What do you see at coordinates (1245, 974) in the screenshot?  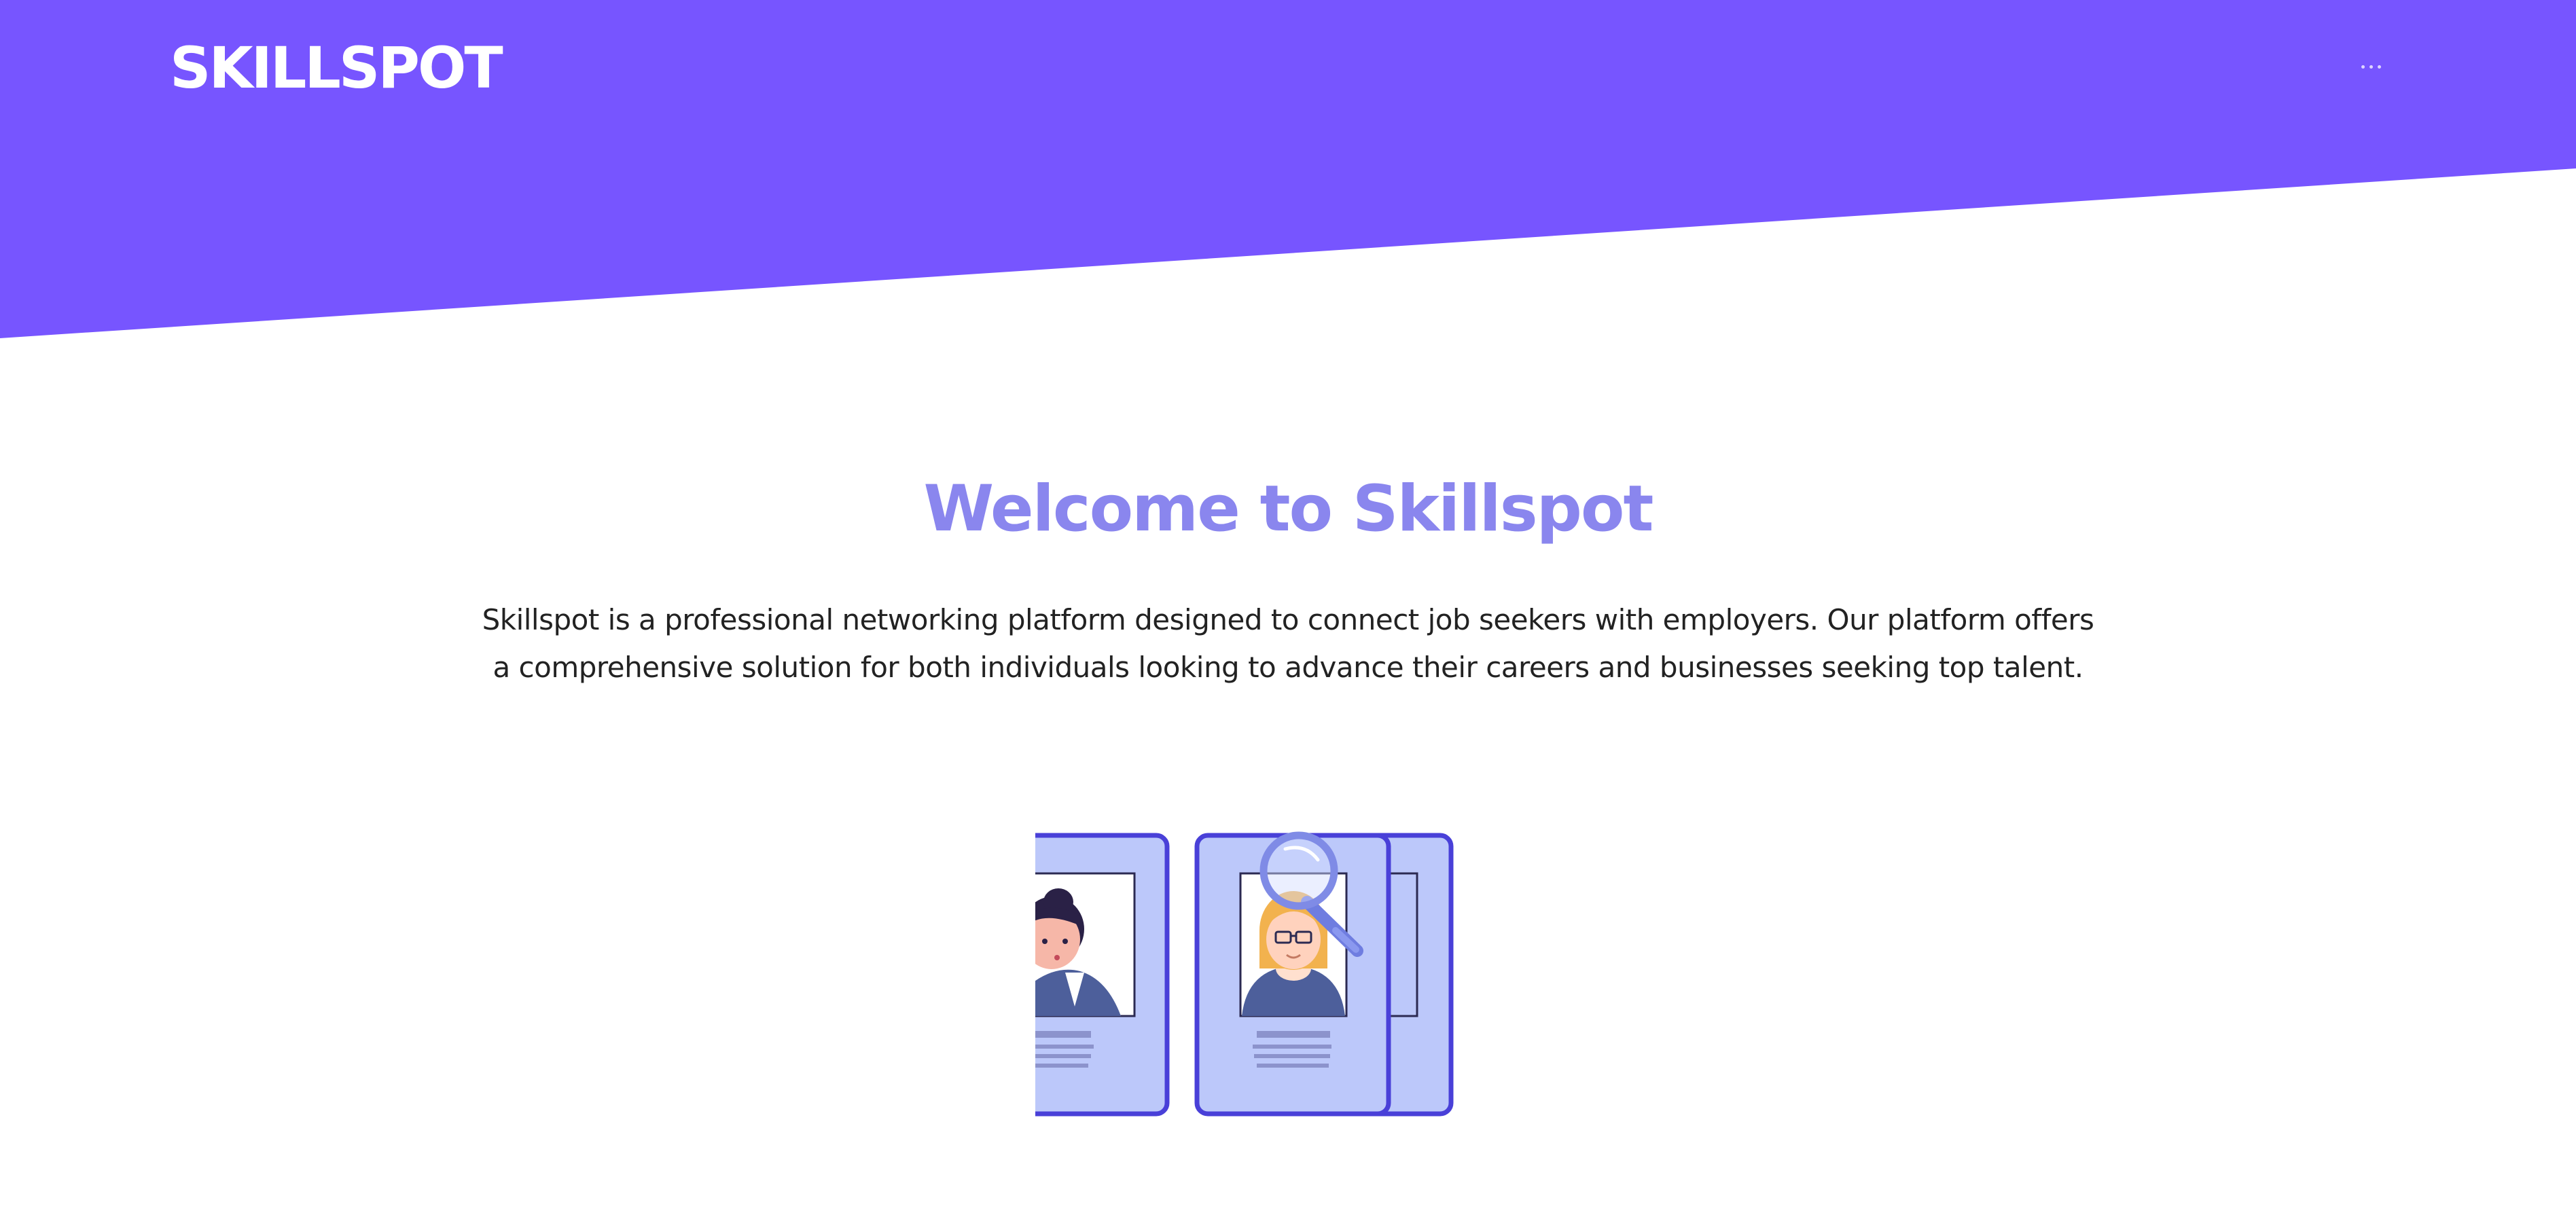 I see `candidate-search-illustration` at bounding box center [1245, 974].